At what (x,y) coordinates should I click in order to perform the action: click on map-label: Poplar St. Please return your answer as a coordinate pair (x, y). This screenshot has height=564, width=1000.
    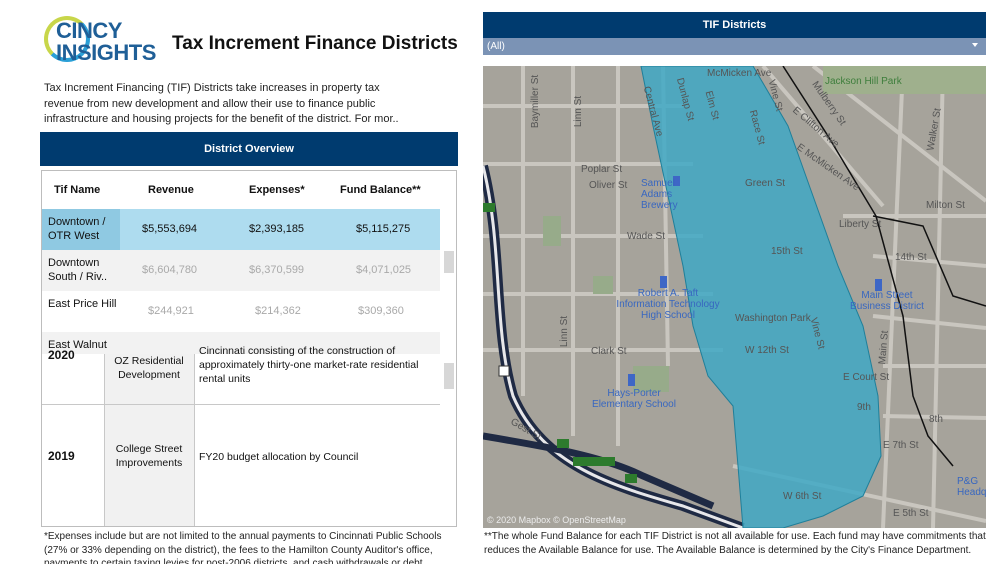
    Looking at the image, I should click on (602, 169).